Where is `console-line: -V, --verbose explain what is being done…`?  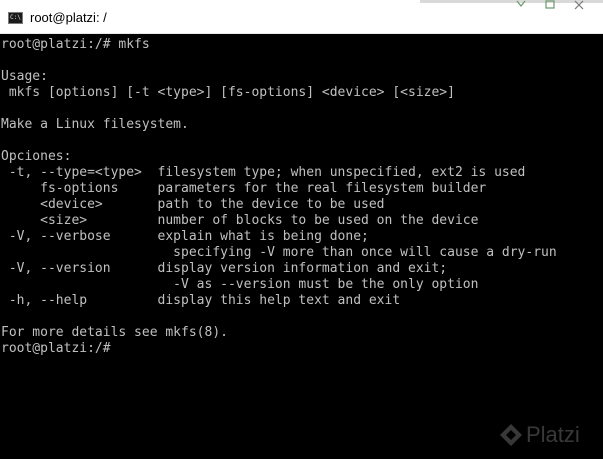 console-line: -V, --verbose explain what is being done… is located at coordinates (185, 236).